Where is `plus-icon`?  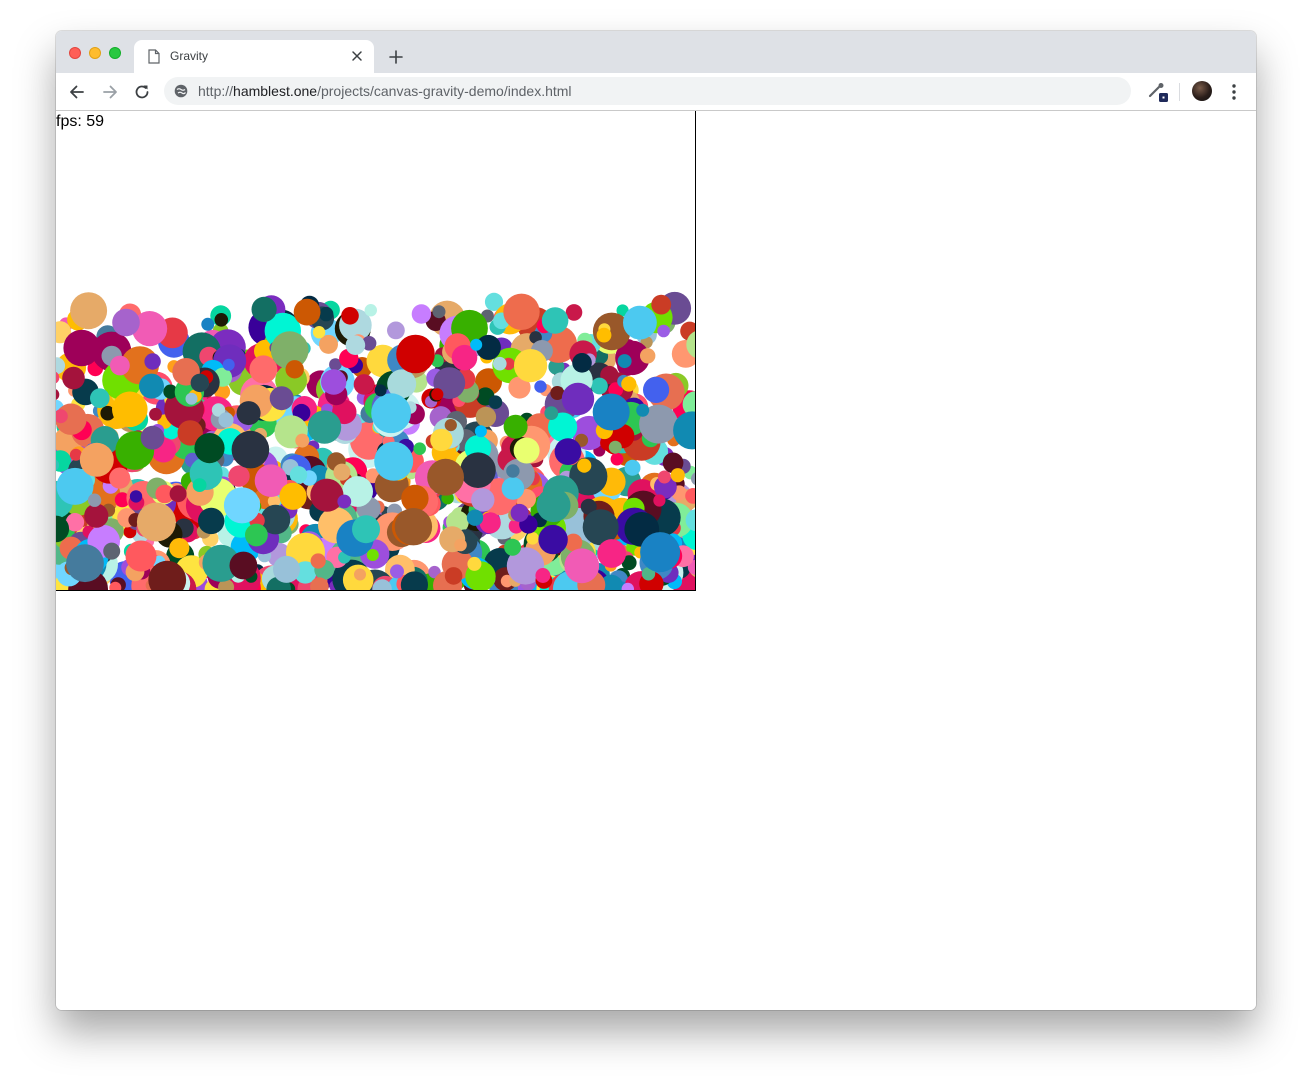 plus-icon is located at coordinates (396, 57).